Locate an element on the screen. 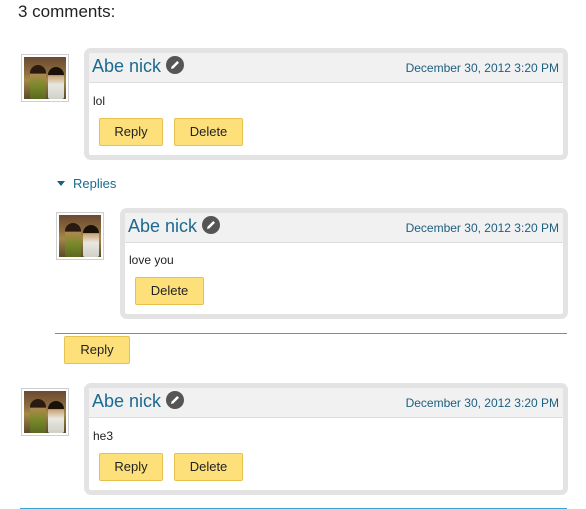  comment-text: lol is located at coordinates (99, 101).